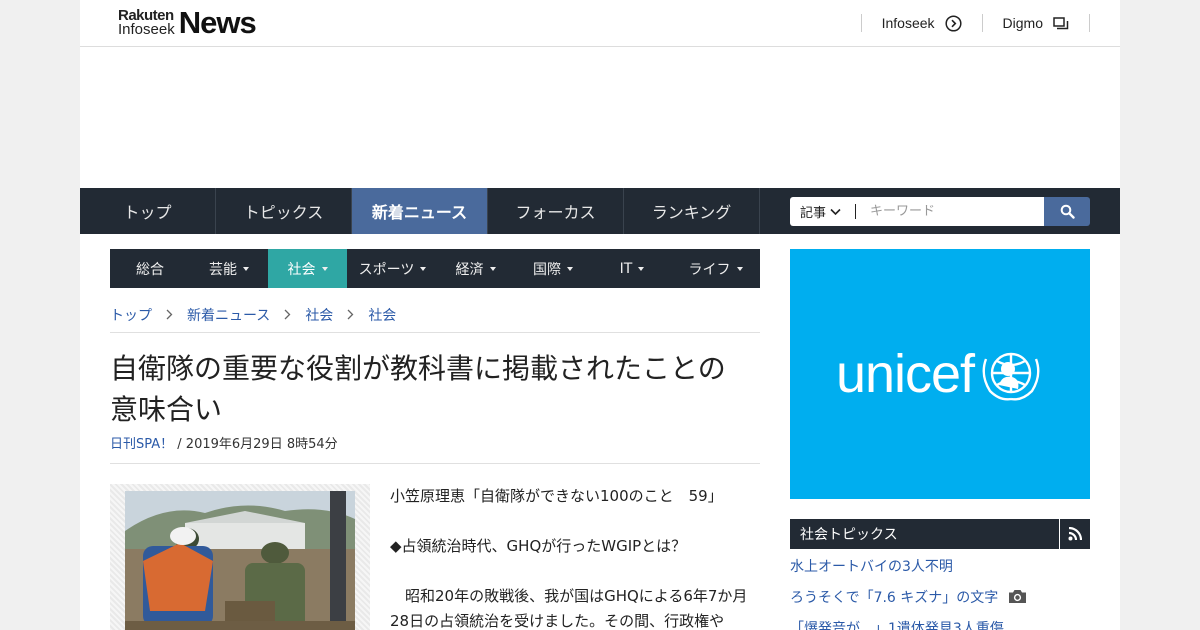 This screenshot has height=630, width=1200. Describe the element at coordinates (1018, 596) in the screenshot. I see `camera-icon` at that location.